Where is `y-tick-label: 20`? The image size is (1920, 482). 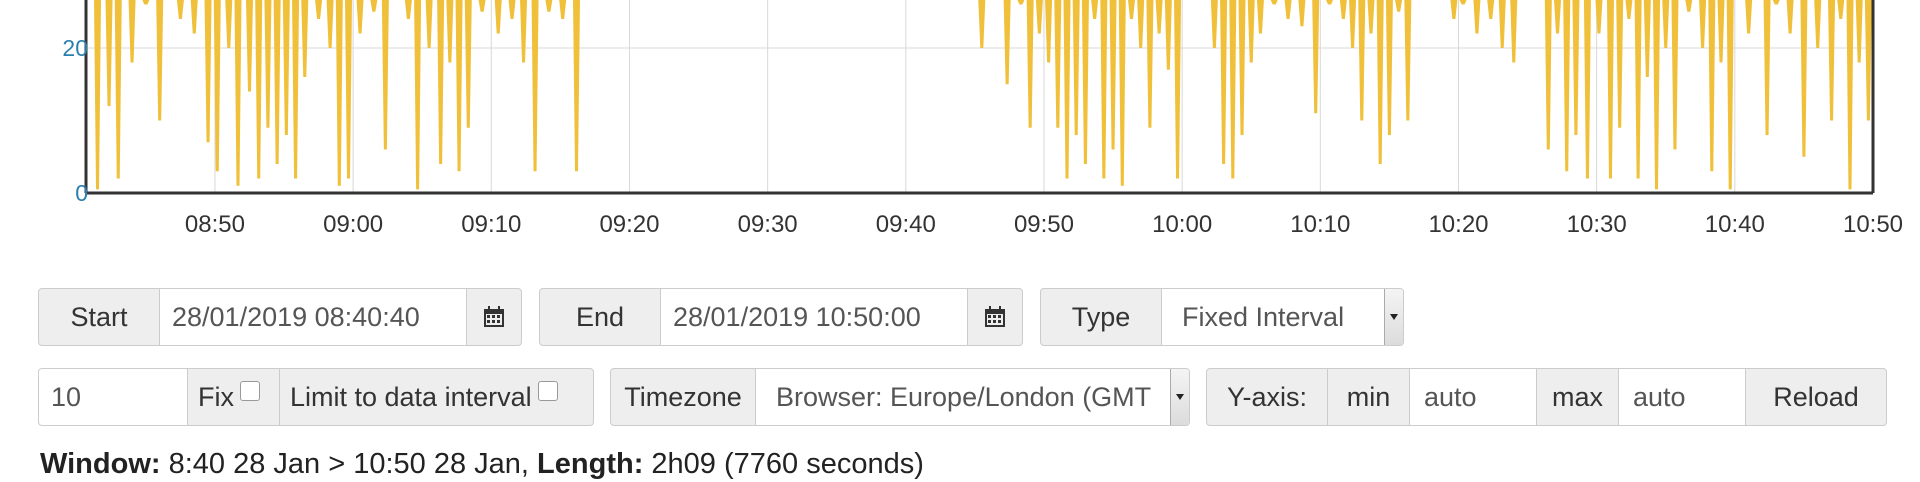 y-tick-label: 20 is located at coordinates (75, 48).